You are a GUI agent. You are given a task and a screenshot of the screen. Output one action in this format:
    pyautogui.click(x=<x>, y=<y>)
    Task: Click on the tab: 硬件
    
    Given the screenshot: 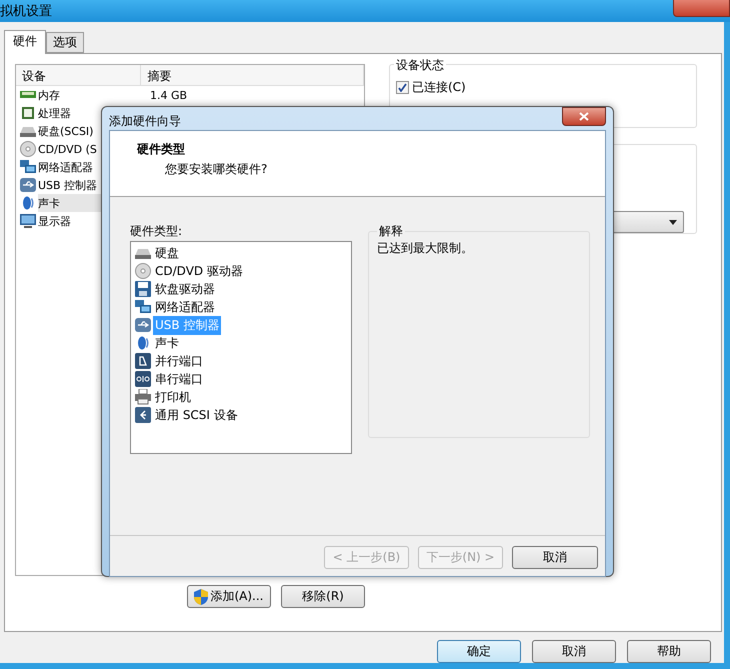 What is the action you would take?
    pyautogui.click(x=25, y=42)
    